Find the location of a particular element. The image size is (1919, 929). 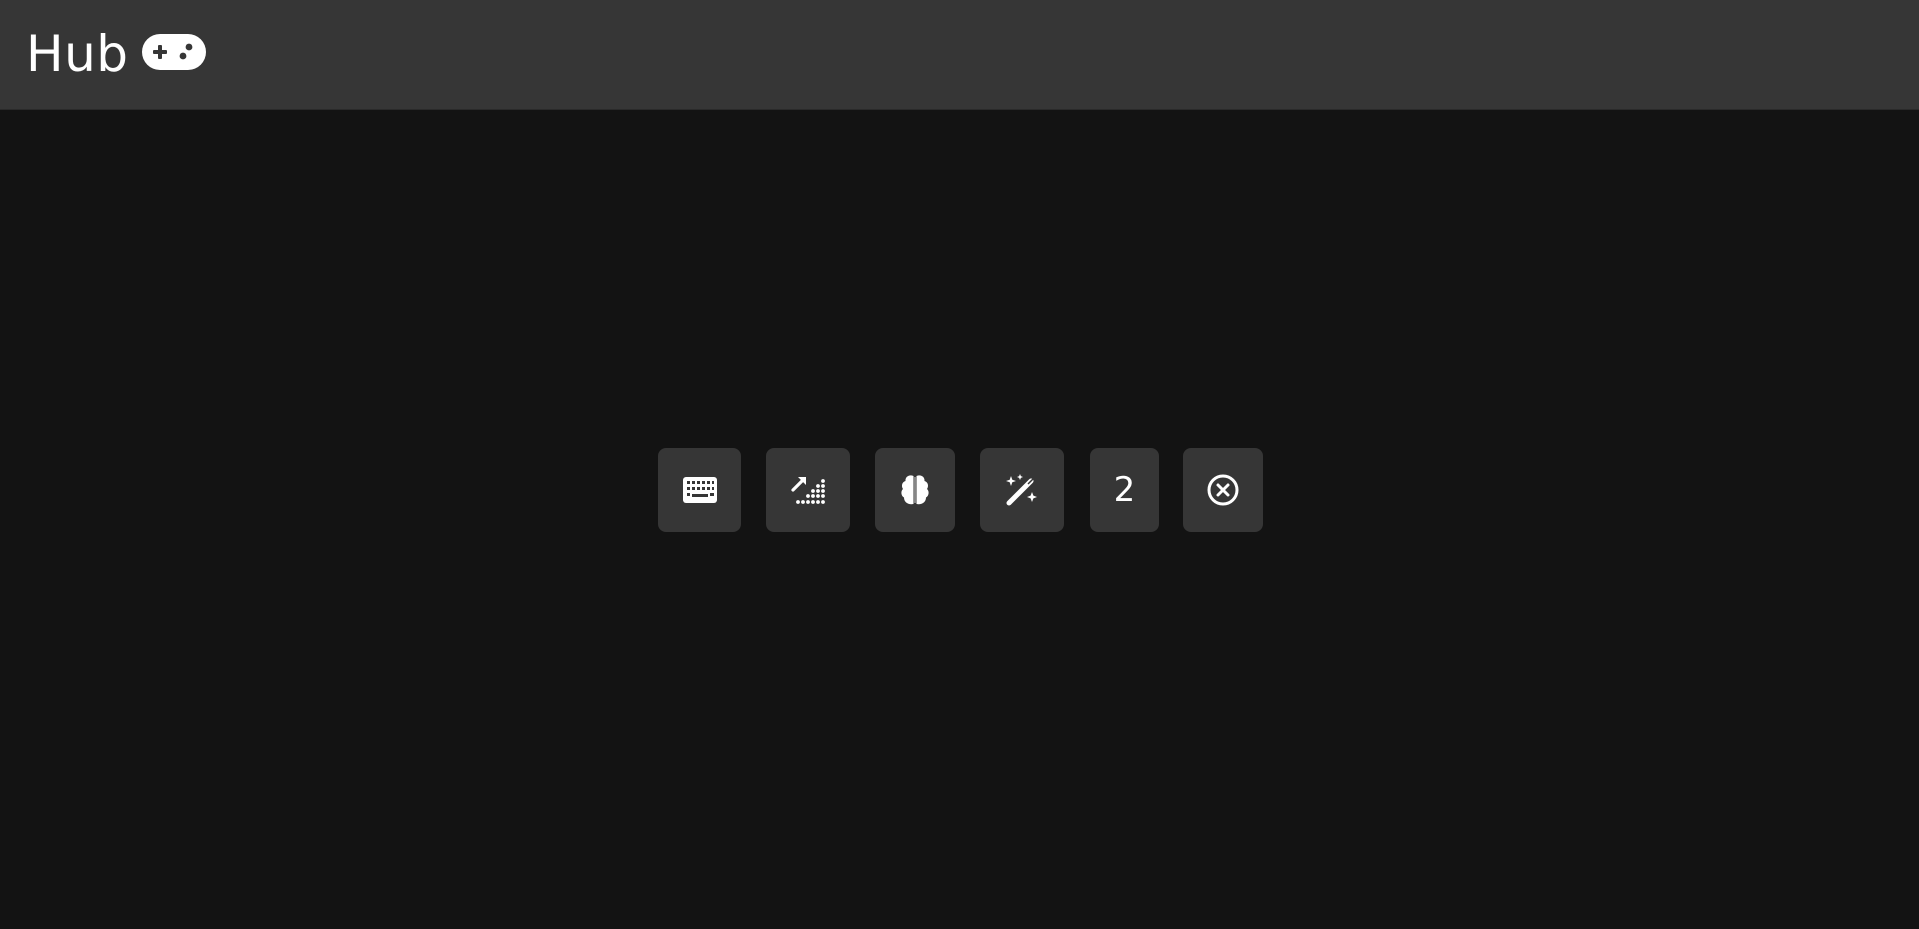

magic-wand-icon is located at coordinates (1021, 490).